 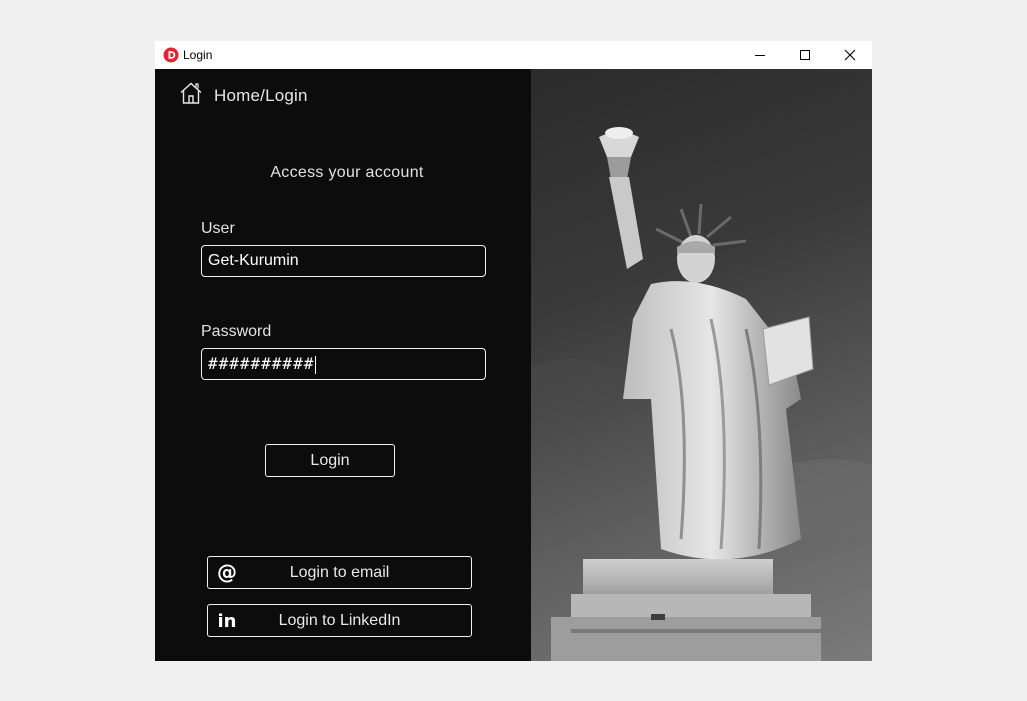 I want to click on password-input: ##########, so click(x=343, y=364).